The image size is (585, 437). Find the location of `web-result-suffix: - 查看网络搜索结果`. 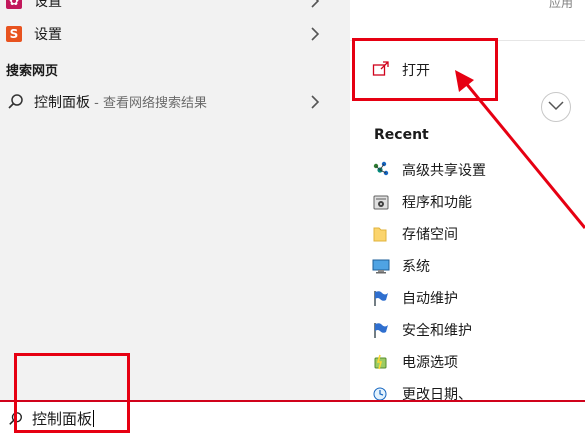

web-result-suffix: - 查看网络搜索结果 is located at coordinates (148, 103).